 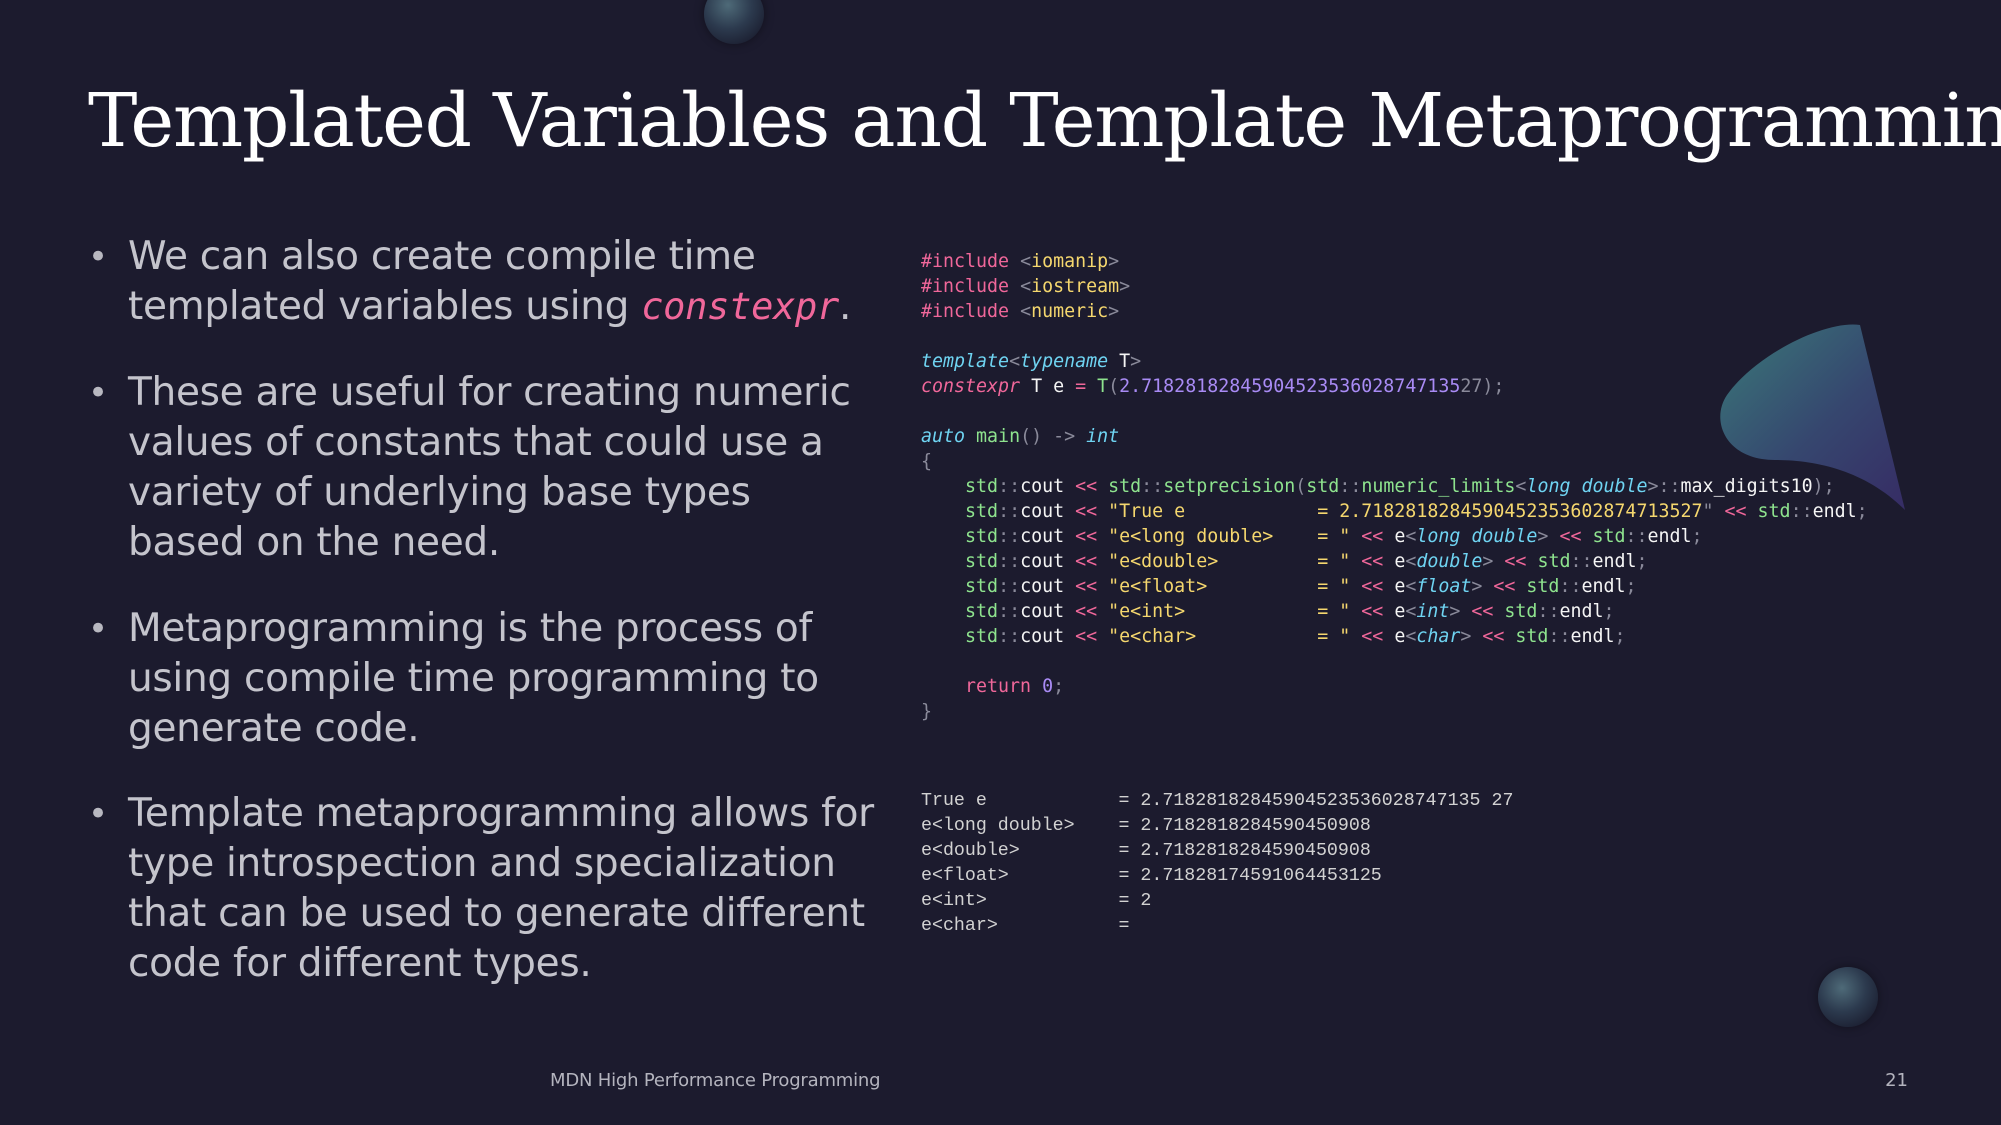 What do you see at coordinates (1823, 486) in the screenshot?
I see `code-token: );` at bounding box center [1823, 486].